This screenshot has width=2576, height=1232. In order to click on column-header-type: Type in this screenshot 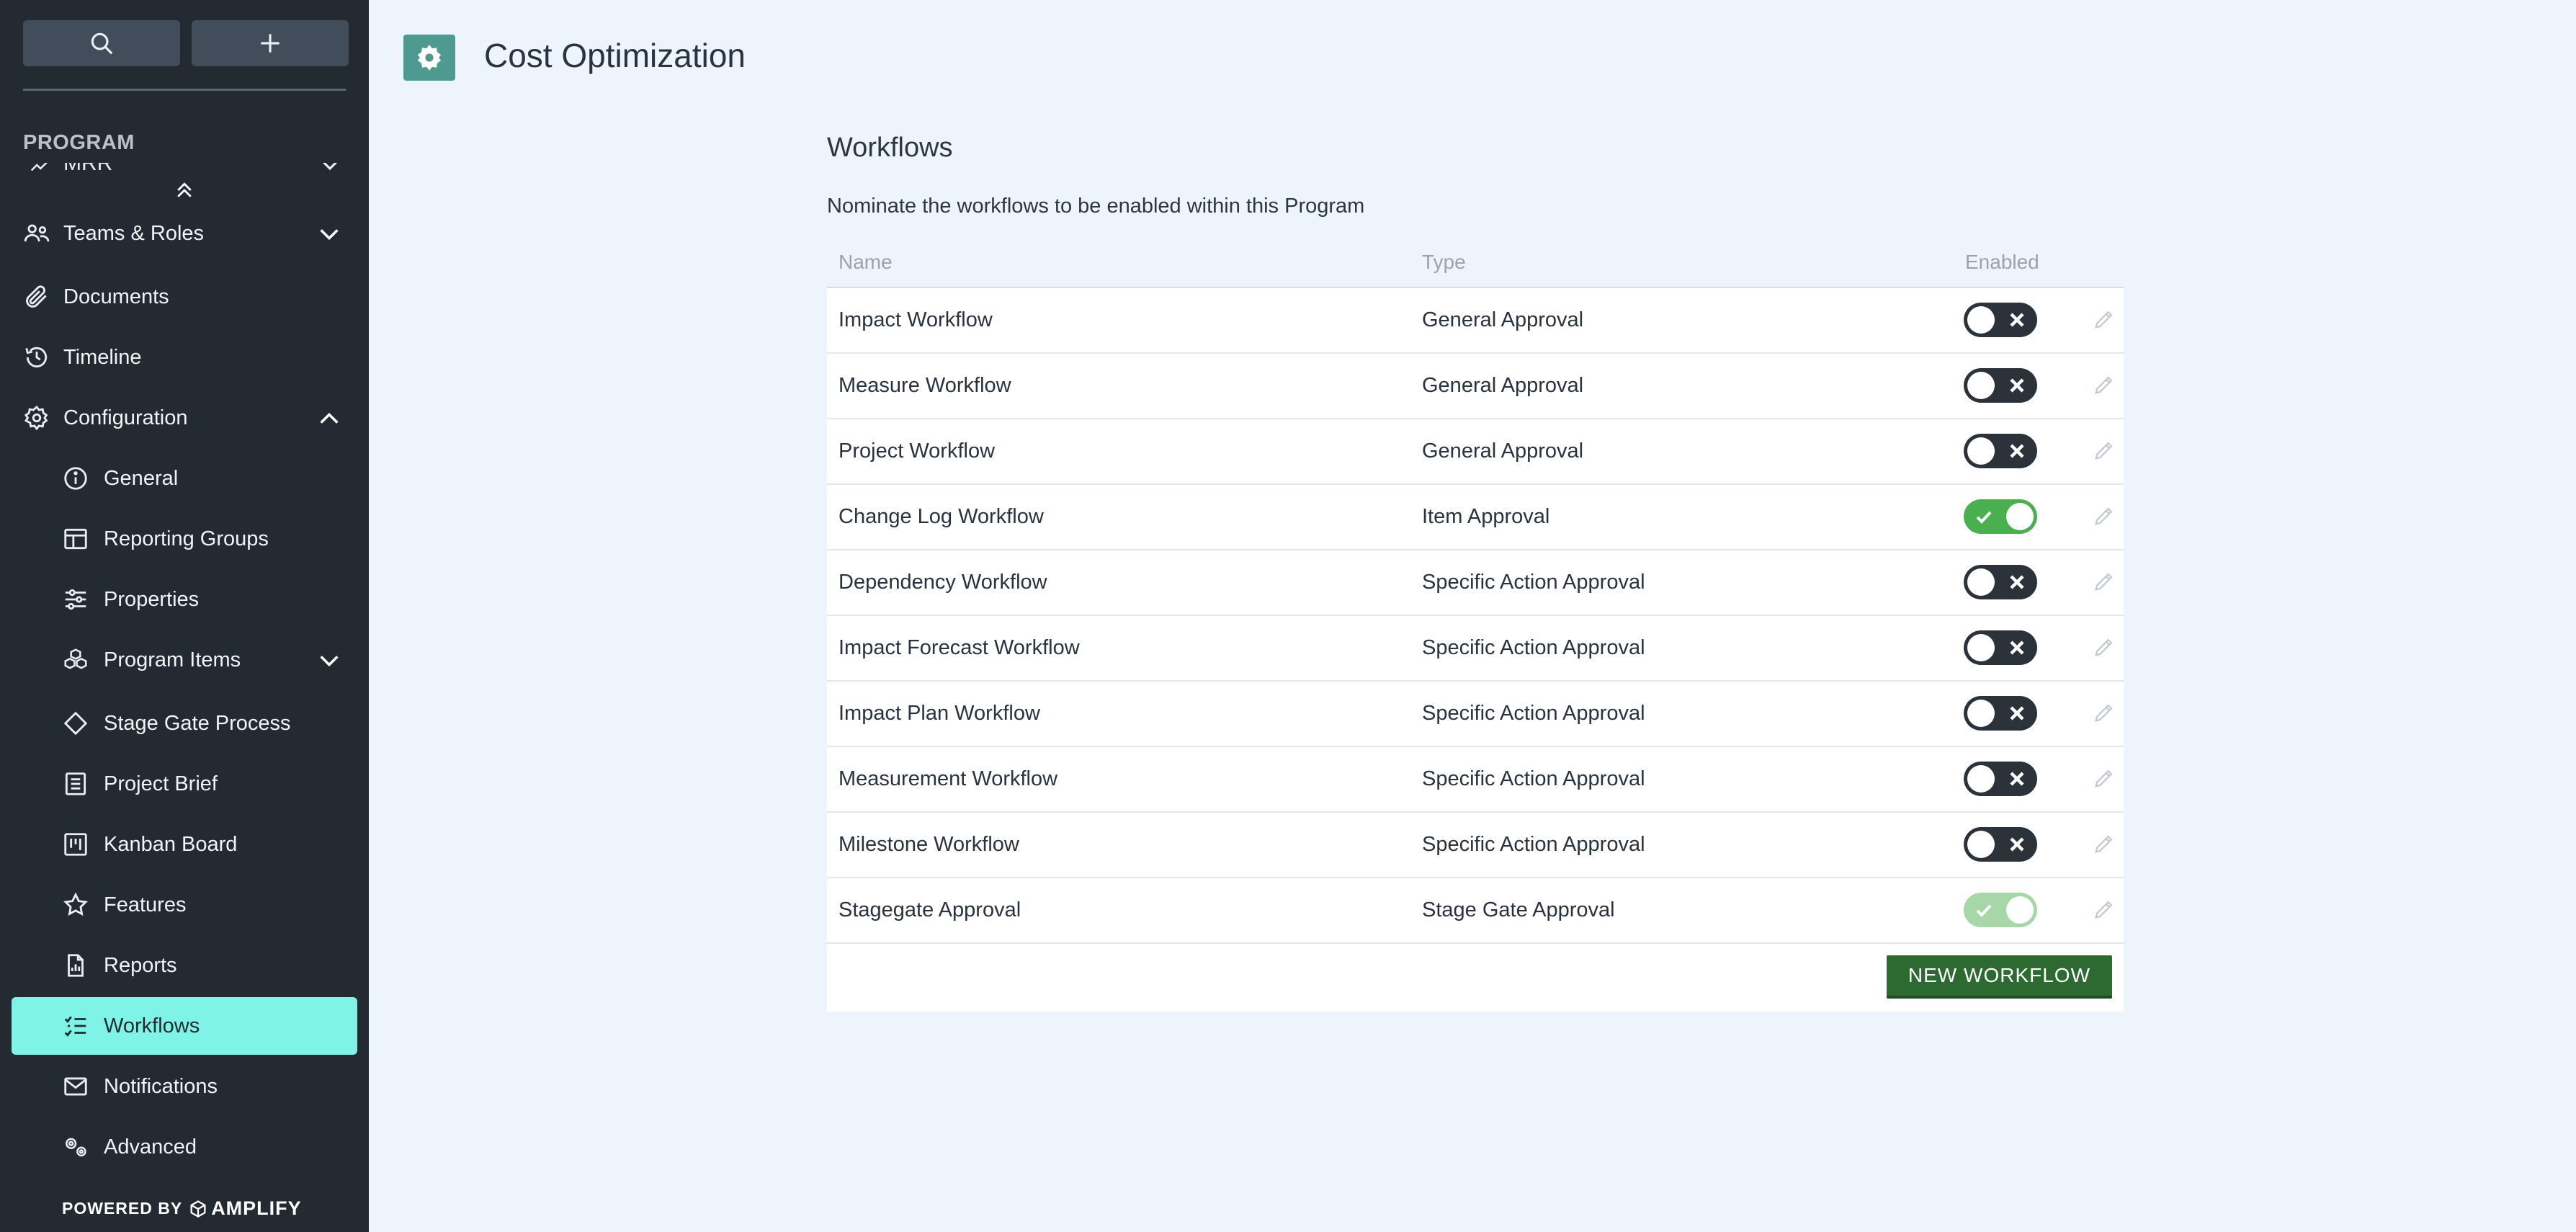, I will do `click(1444, 262)`.